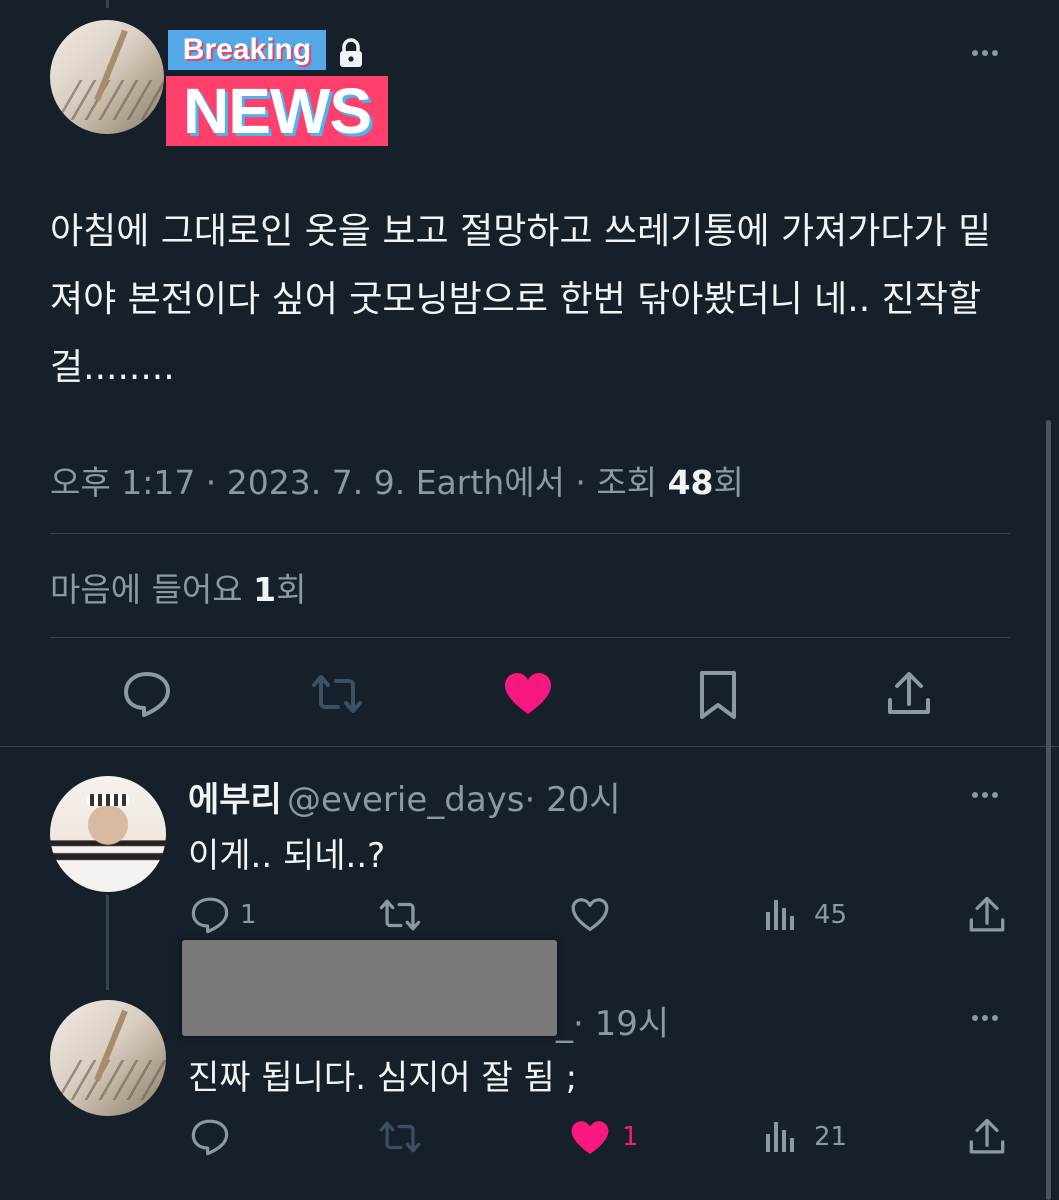 The image size is (1059, 1200). What do you see at coordinates (621, 1024) in the screenshot?
I see `reply-time: · 19시` at bounding box center [621, 1024].